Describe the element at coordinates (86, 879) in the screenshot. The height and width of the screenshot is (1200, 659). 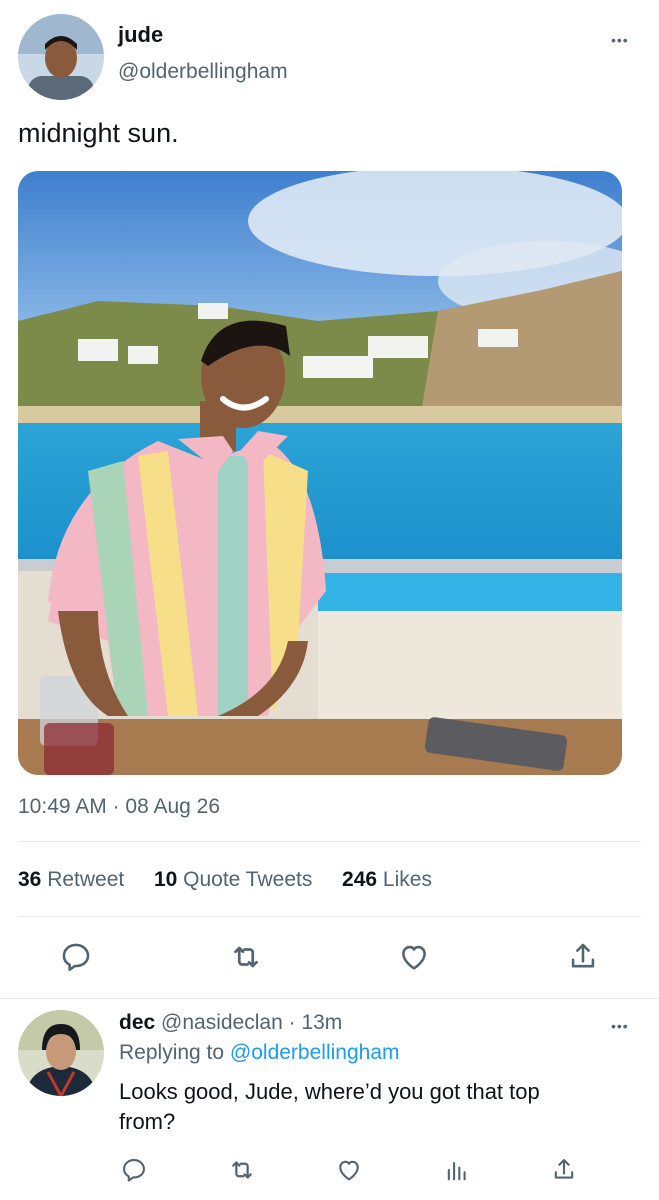
I see `retweets-label: Retweet` at that location.